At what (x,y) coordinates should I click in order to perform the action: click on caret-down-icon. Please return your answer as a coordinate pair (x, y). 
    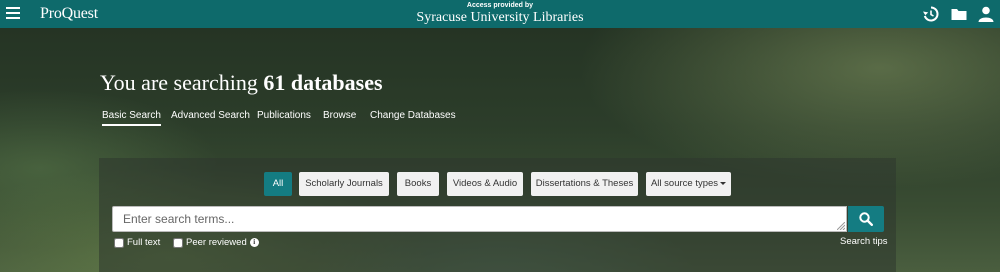
    Looking at the image, I should click on (723, 183).